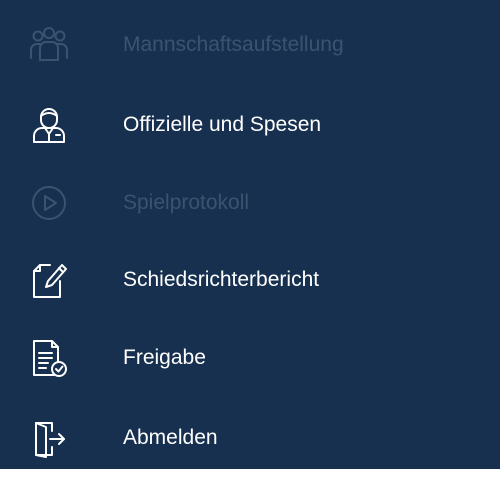 The height and width of the screenshot is (478, 504). What do you see at coordinates (233, 44) in the screenshot?
I see `menu-item-label: Mannschaftsaufstellung` at bounding box center [233, 44].